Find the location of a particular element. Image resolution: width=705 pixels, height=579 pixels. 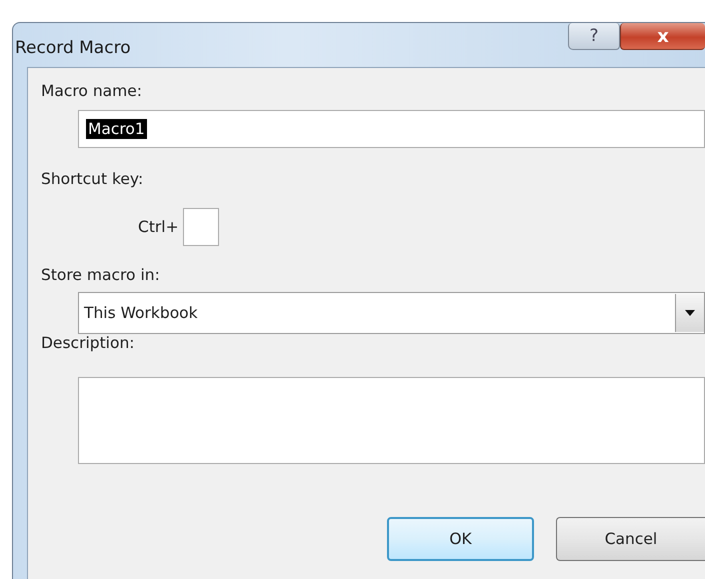

ok-button: OK is located at coordinates (460, 539).